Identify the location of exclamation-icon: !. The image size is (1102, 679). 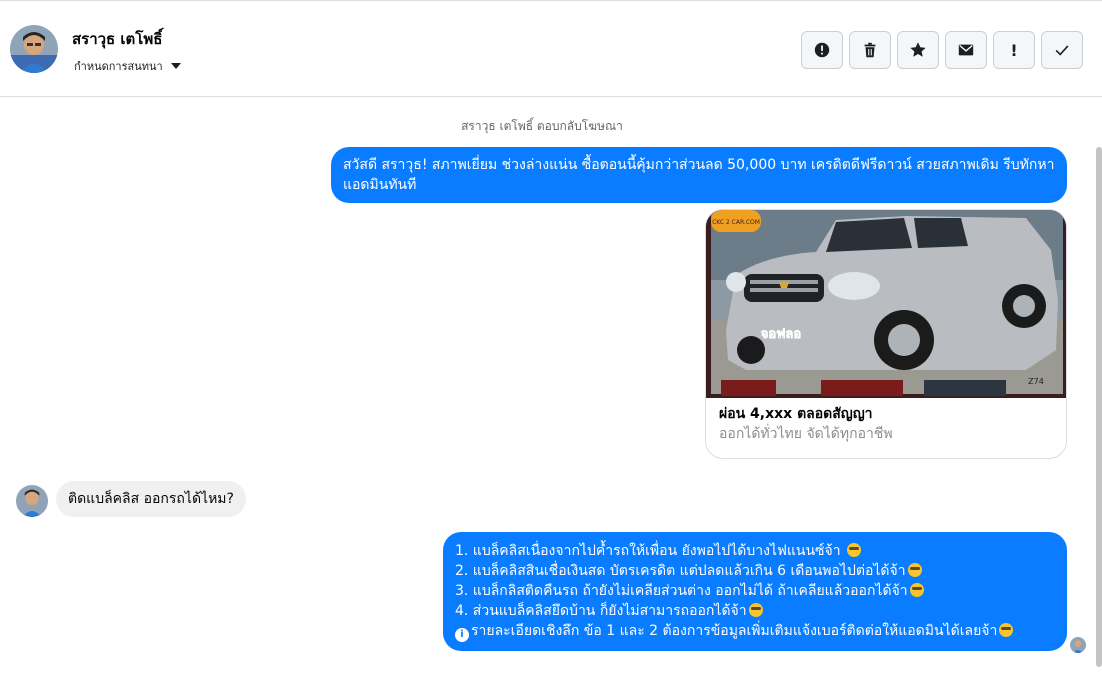
(1014, 50).